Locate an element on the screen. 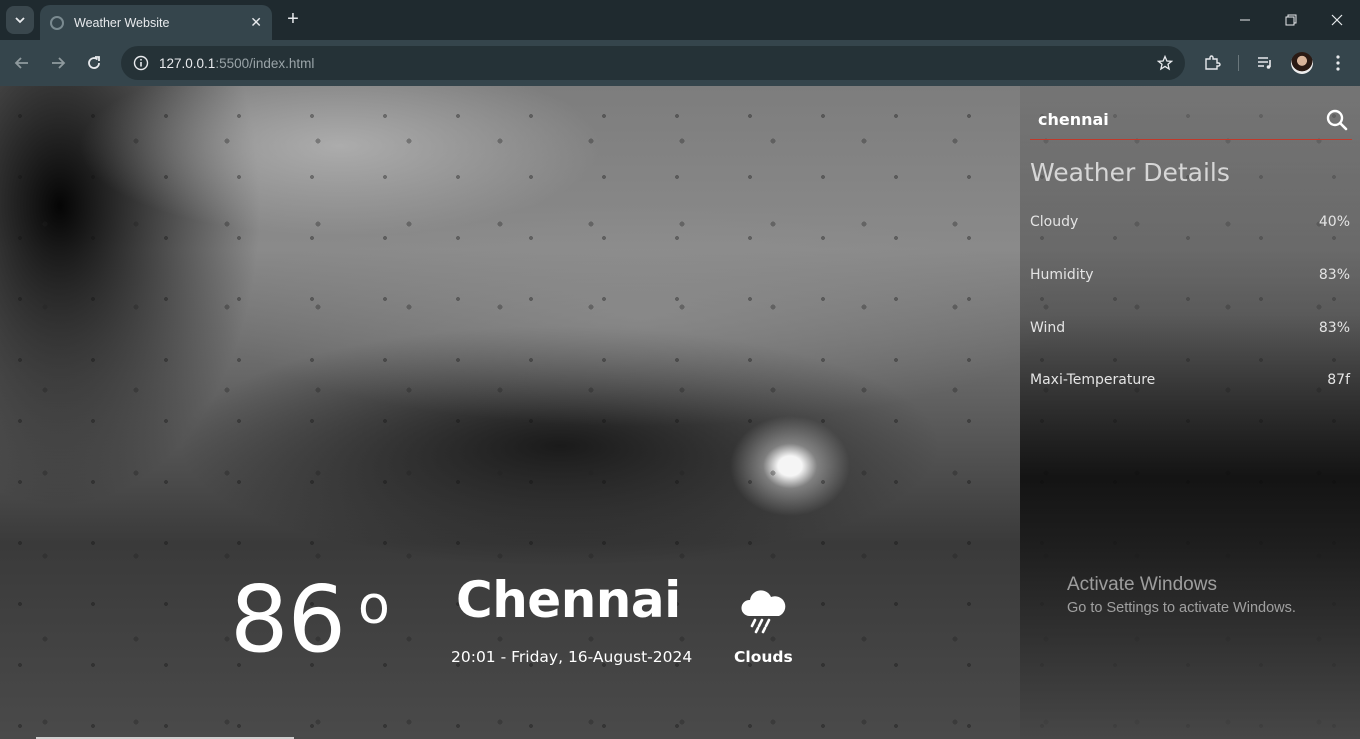 Image resolution: width=1360 pixels, height=739 pixels. city-search-input is located at coordinates (1176, 119).